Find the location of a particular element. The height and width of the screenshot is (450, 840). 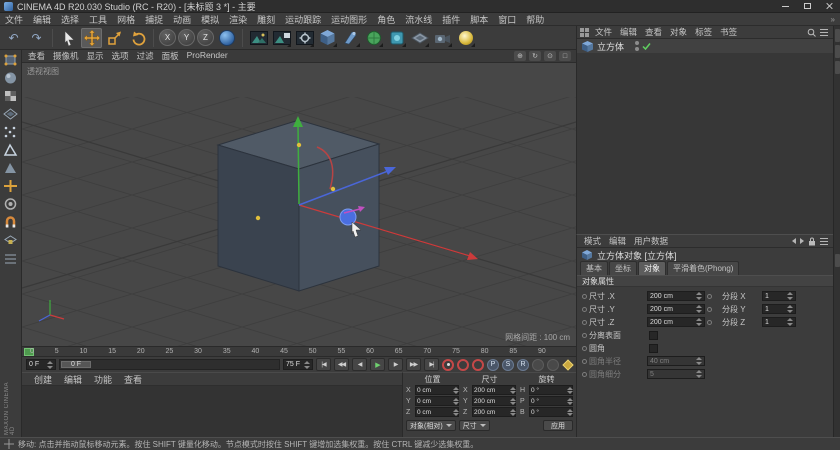

object-manager-menu-item: 文件 is located at coordinates (603, 32).